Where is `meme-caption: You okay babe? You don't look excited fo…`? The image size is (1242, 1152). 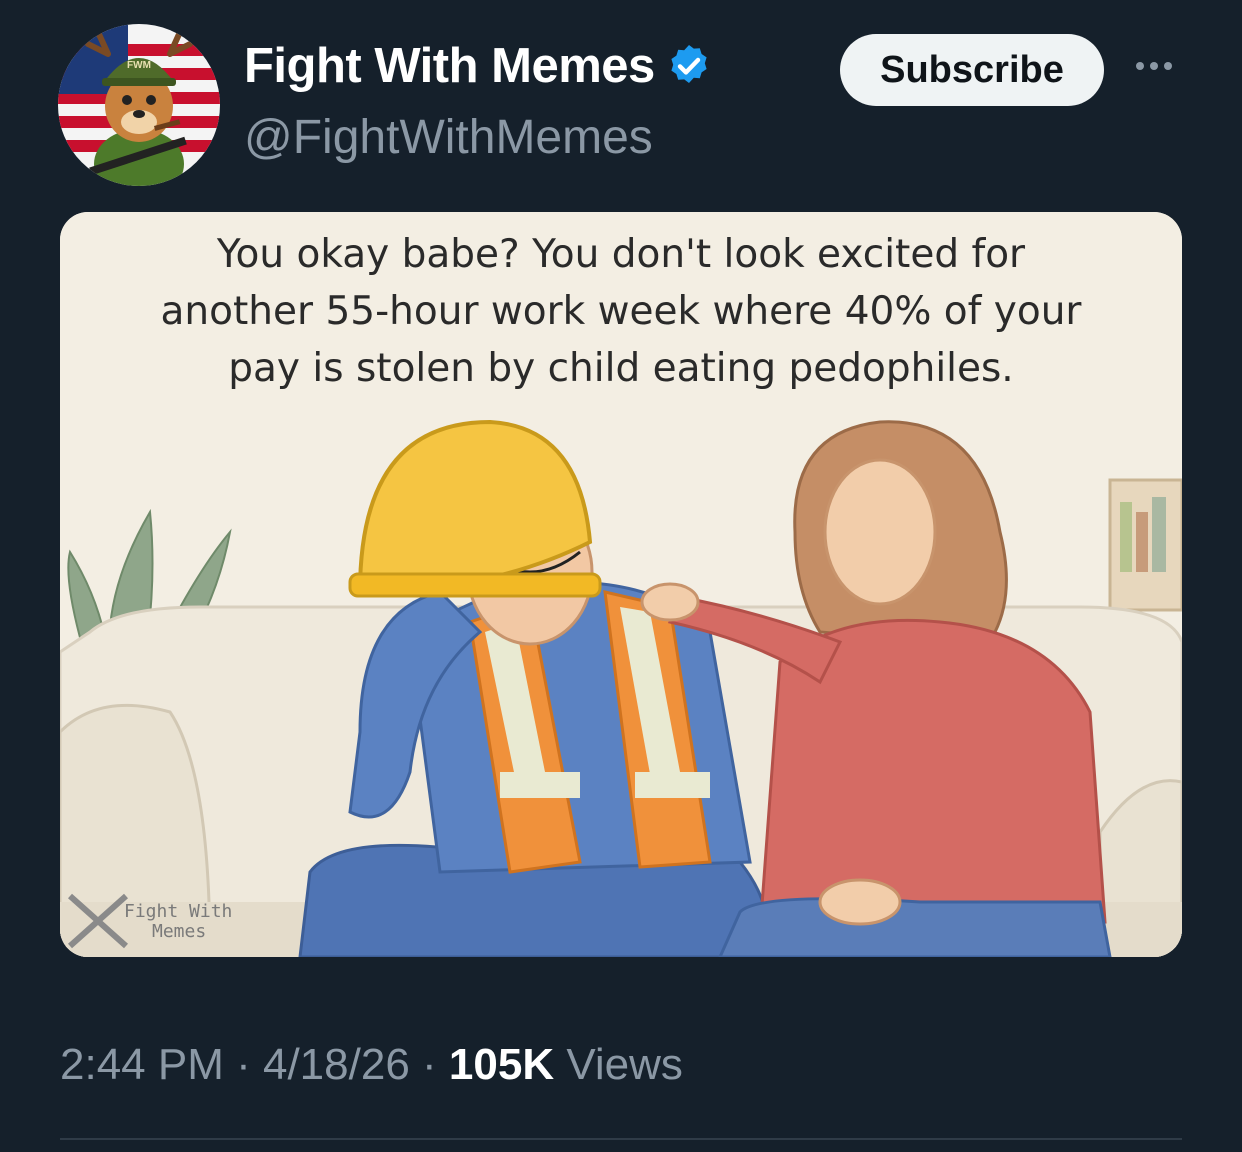
meme-caption: You okay babe? You don't look excited fo… is located at coordinates (621, 311).